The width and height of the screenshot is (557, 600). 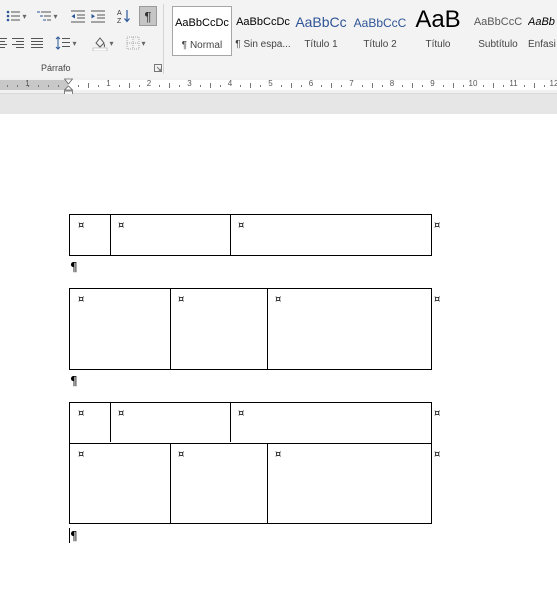 What do you see at coordinates (44, 16) in the screenshot?
I see `multilevel-list-icon` at bounding box center [44, 16].